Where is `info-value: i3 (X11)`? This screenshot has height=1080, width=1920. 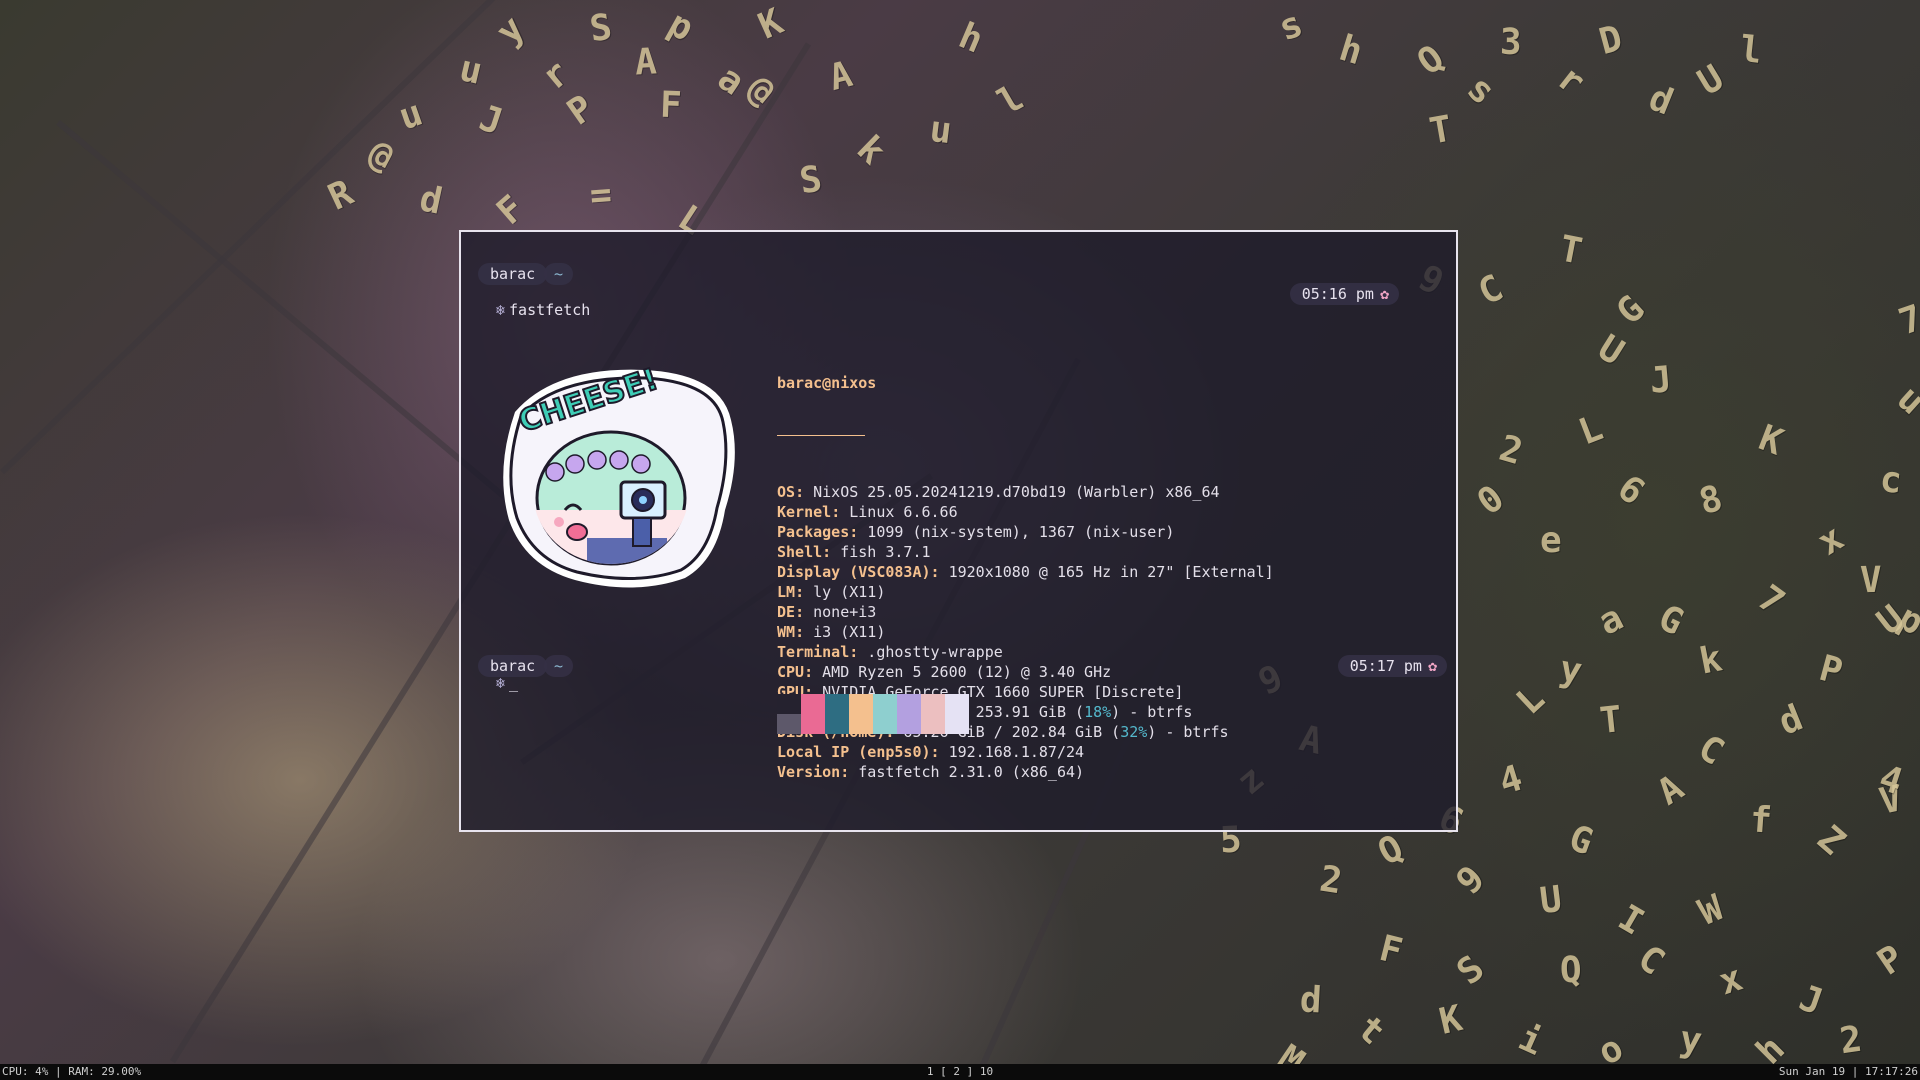 info-value: i3 (X11) is located at coordinates (845, 632).